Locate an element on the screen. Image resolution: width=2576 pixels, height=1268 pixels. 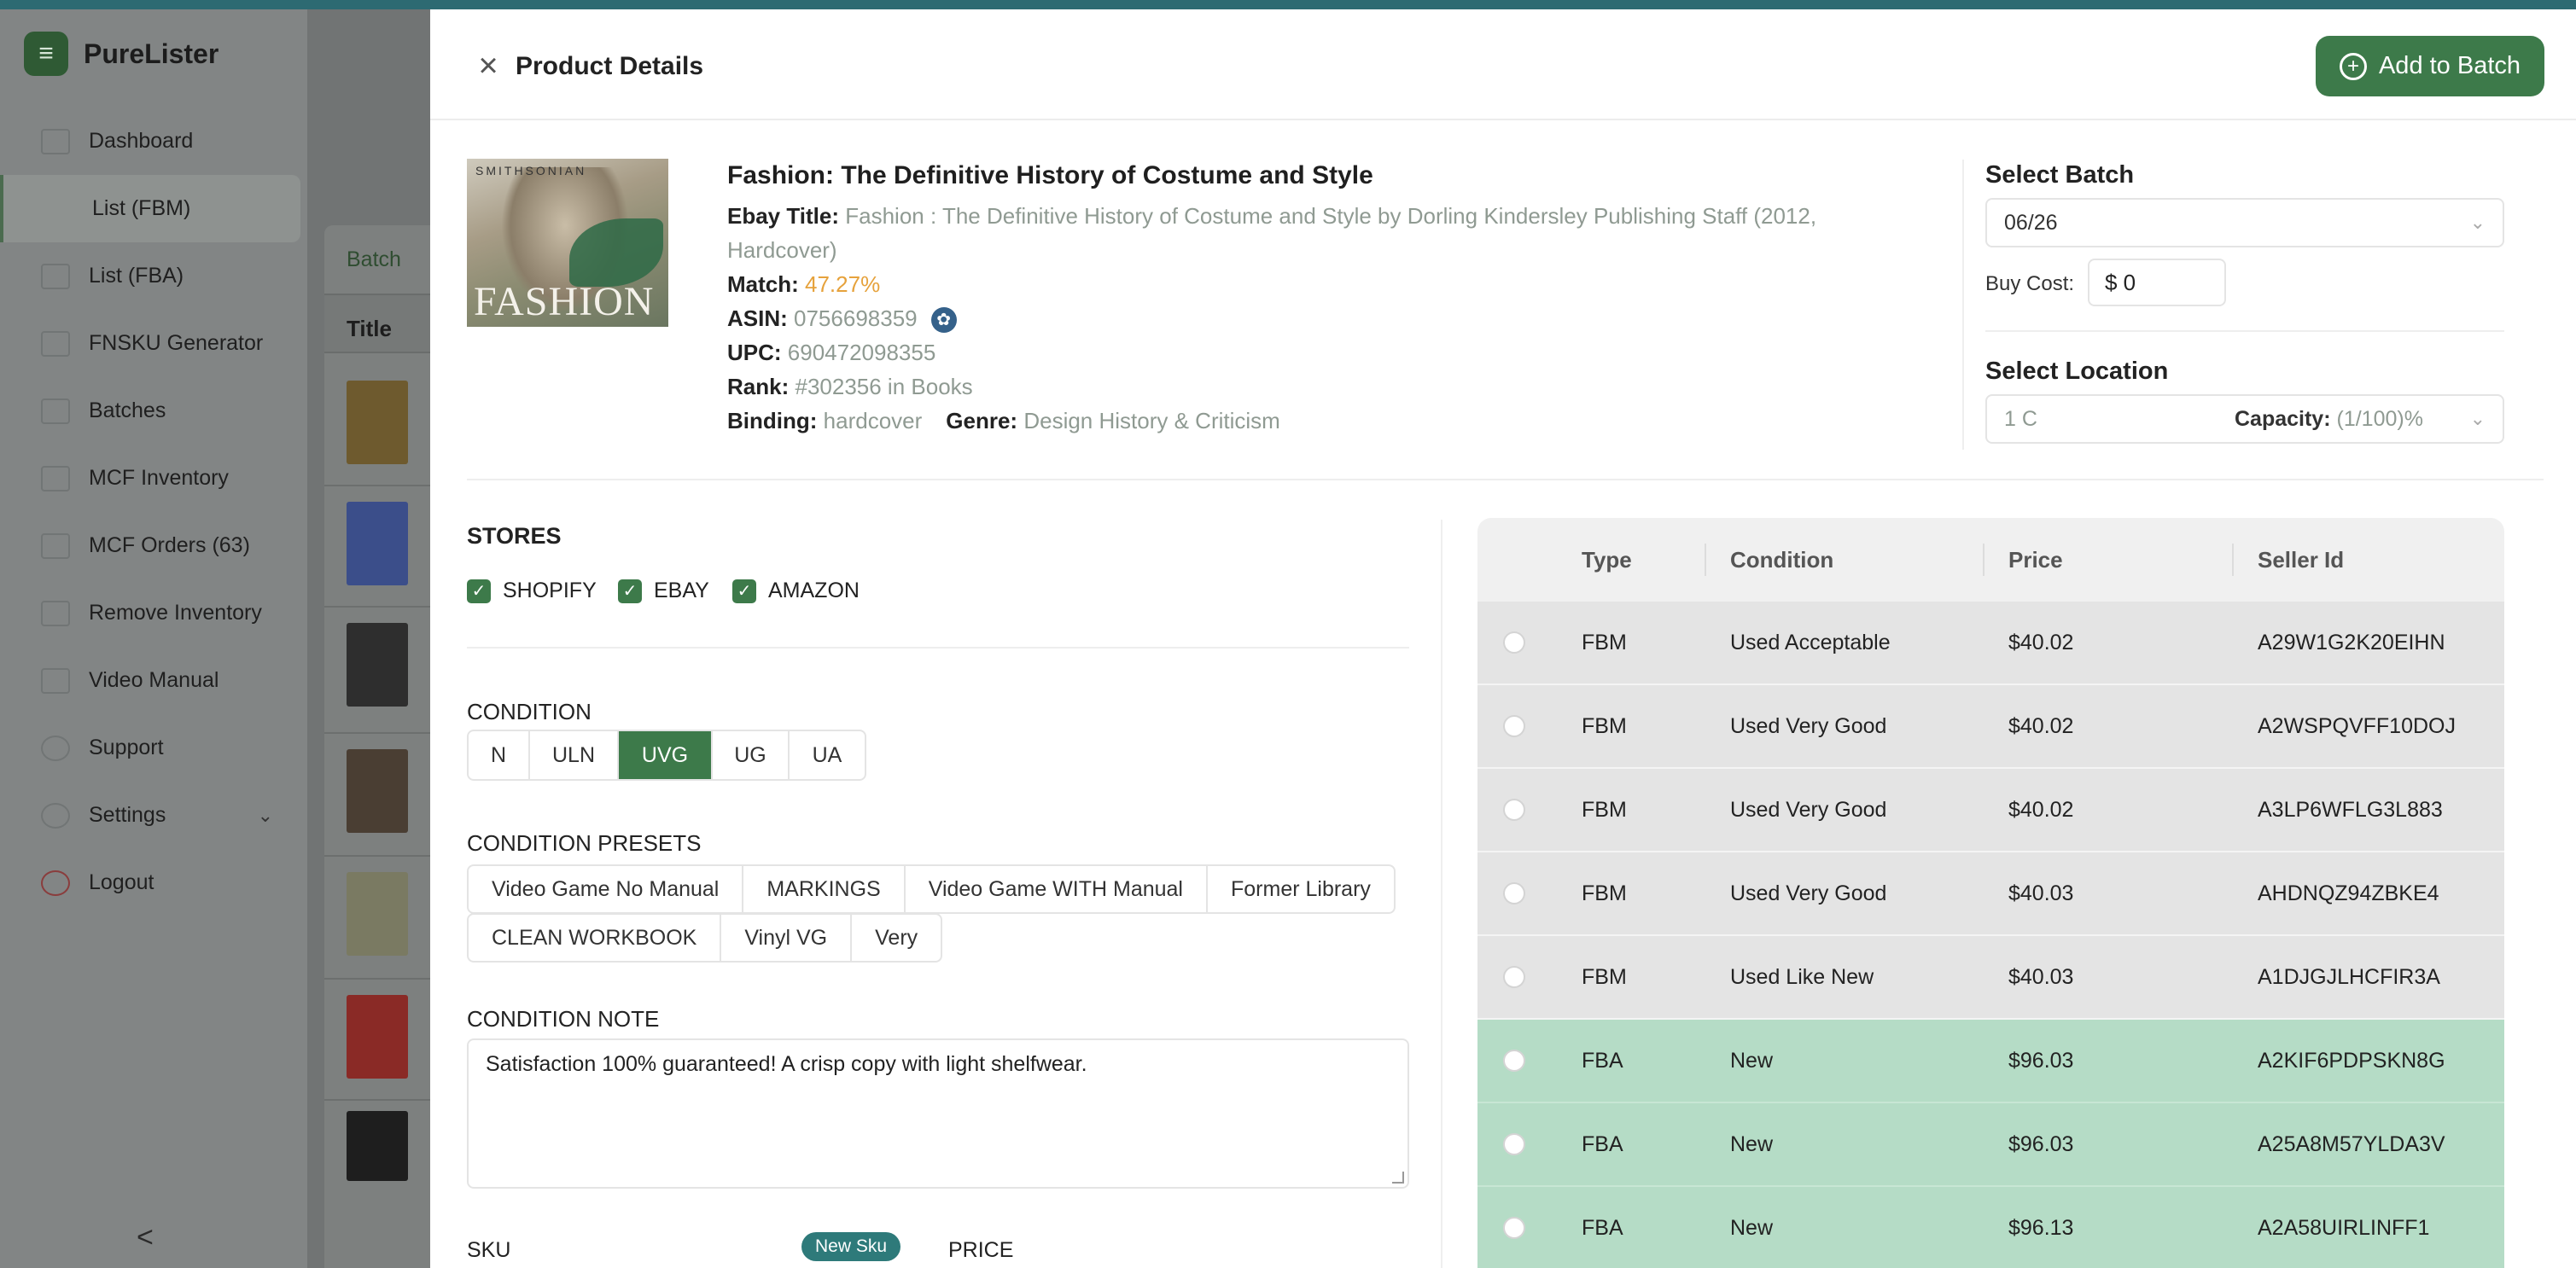
rank-line: Rank: #302356 in Books is located at coordinates (1324, 386).